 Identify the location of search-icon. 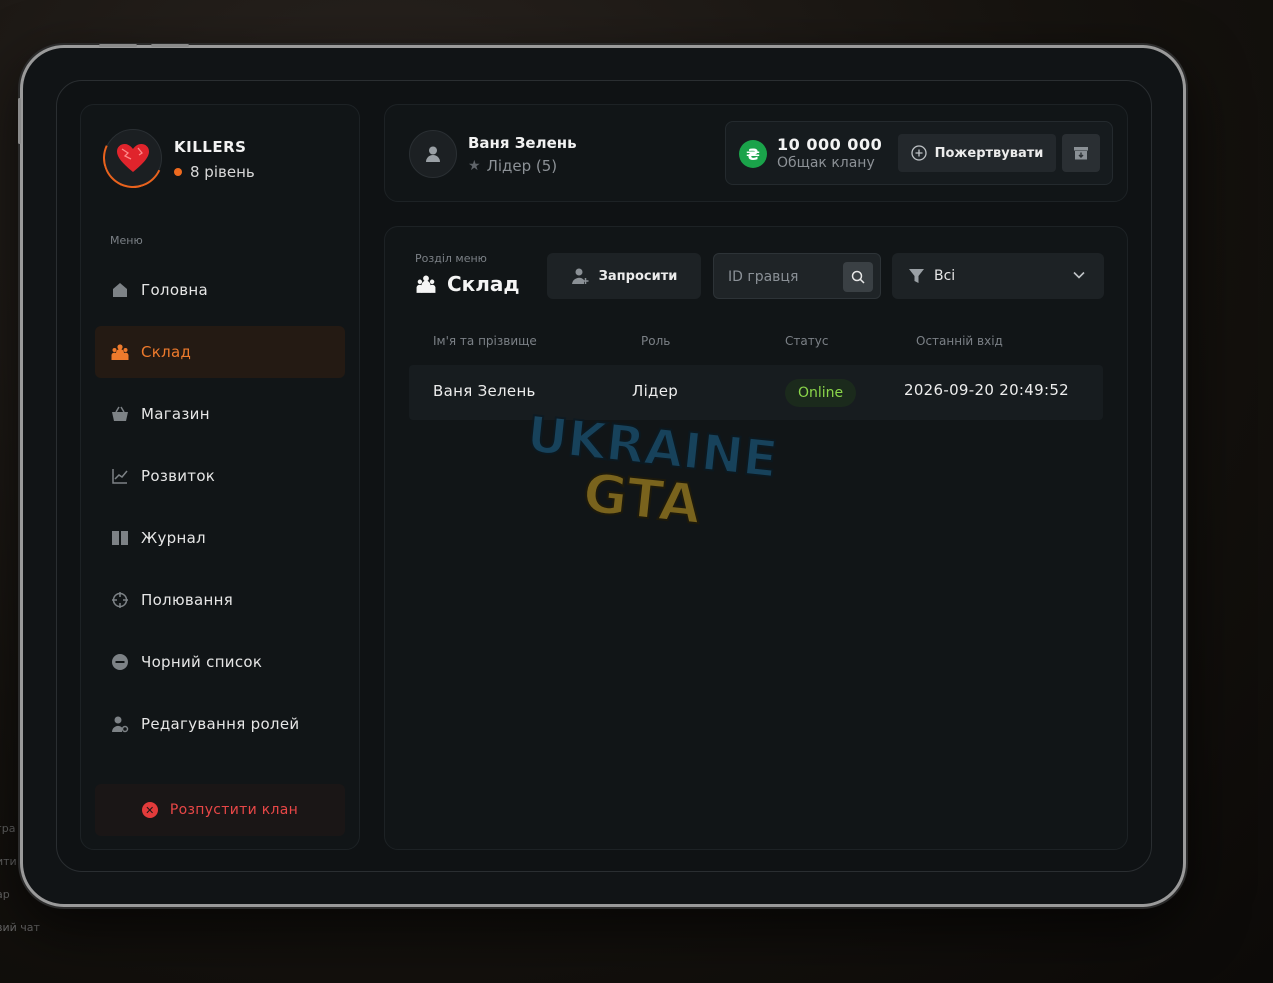
(858, 277).